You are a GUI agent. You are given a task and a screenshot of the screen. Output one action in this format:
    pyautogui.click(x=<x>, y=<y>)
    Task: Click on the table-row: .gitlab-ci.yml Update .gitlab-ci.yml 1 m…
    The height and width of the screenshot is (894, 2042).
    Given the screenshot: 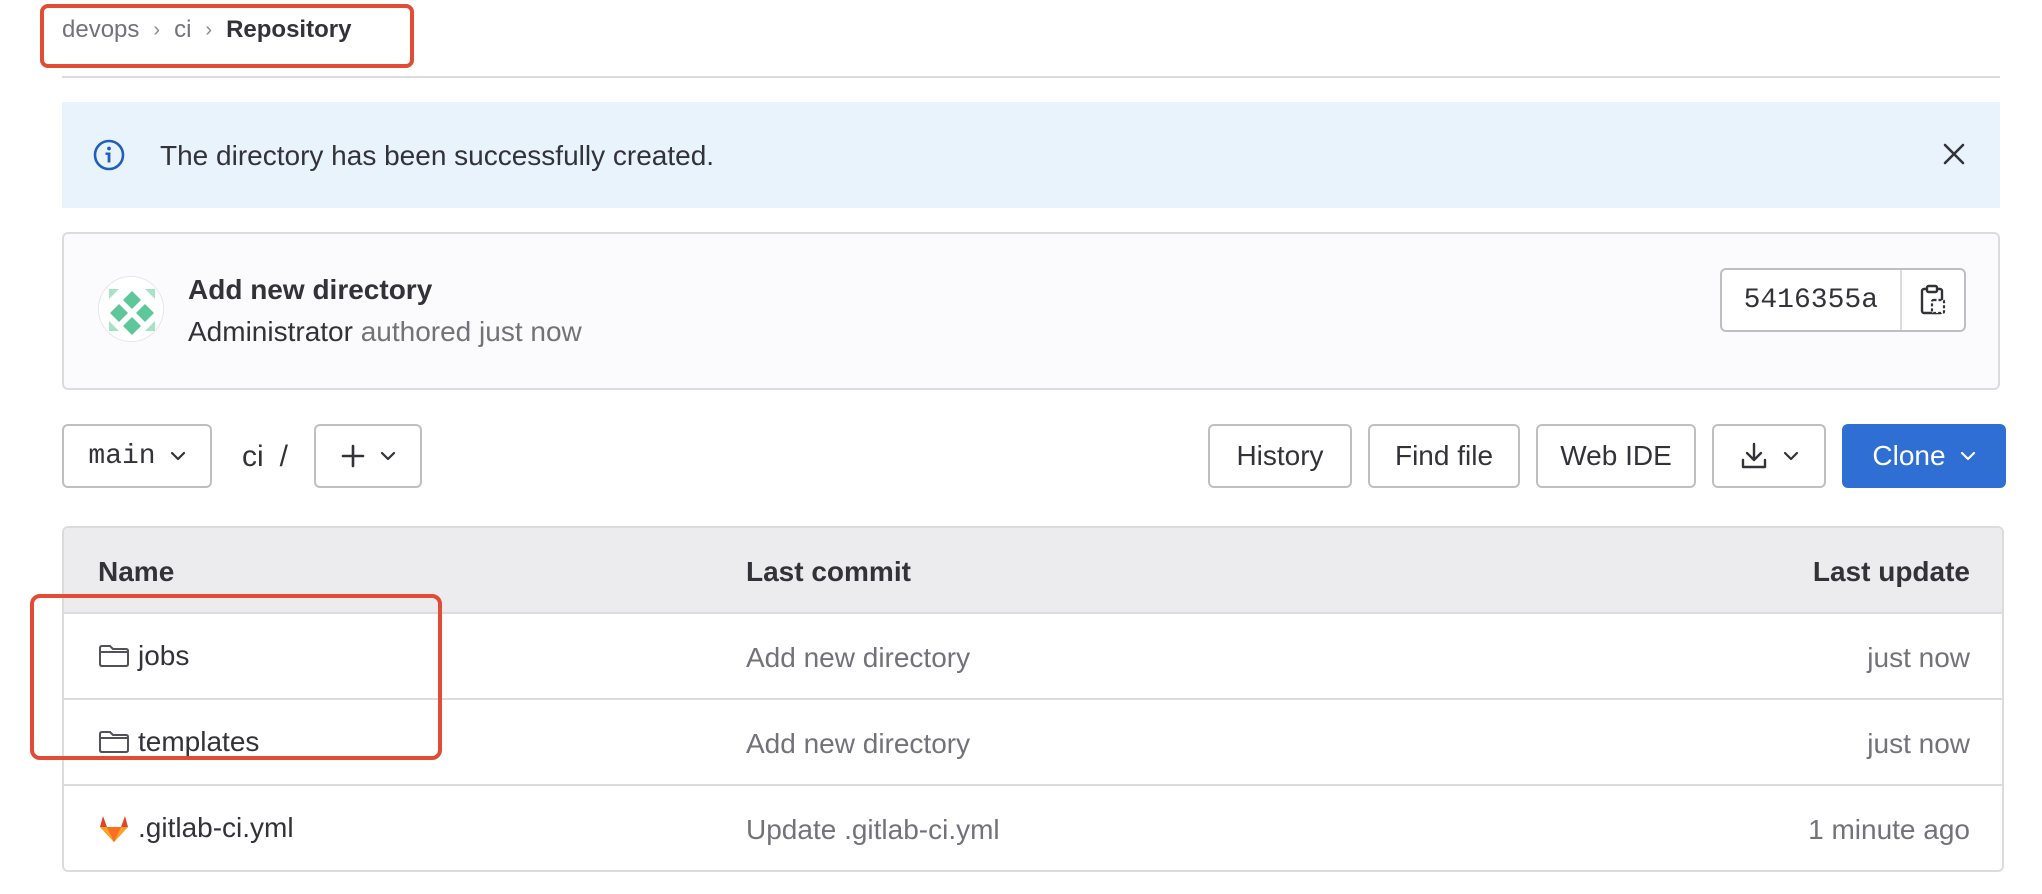 What is the action you would take?
    pyautogui.click(x=1033, y=828)
    